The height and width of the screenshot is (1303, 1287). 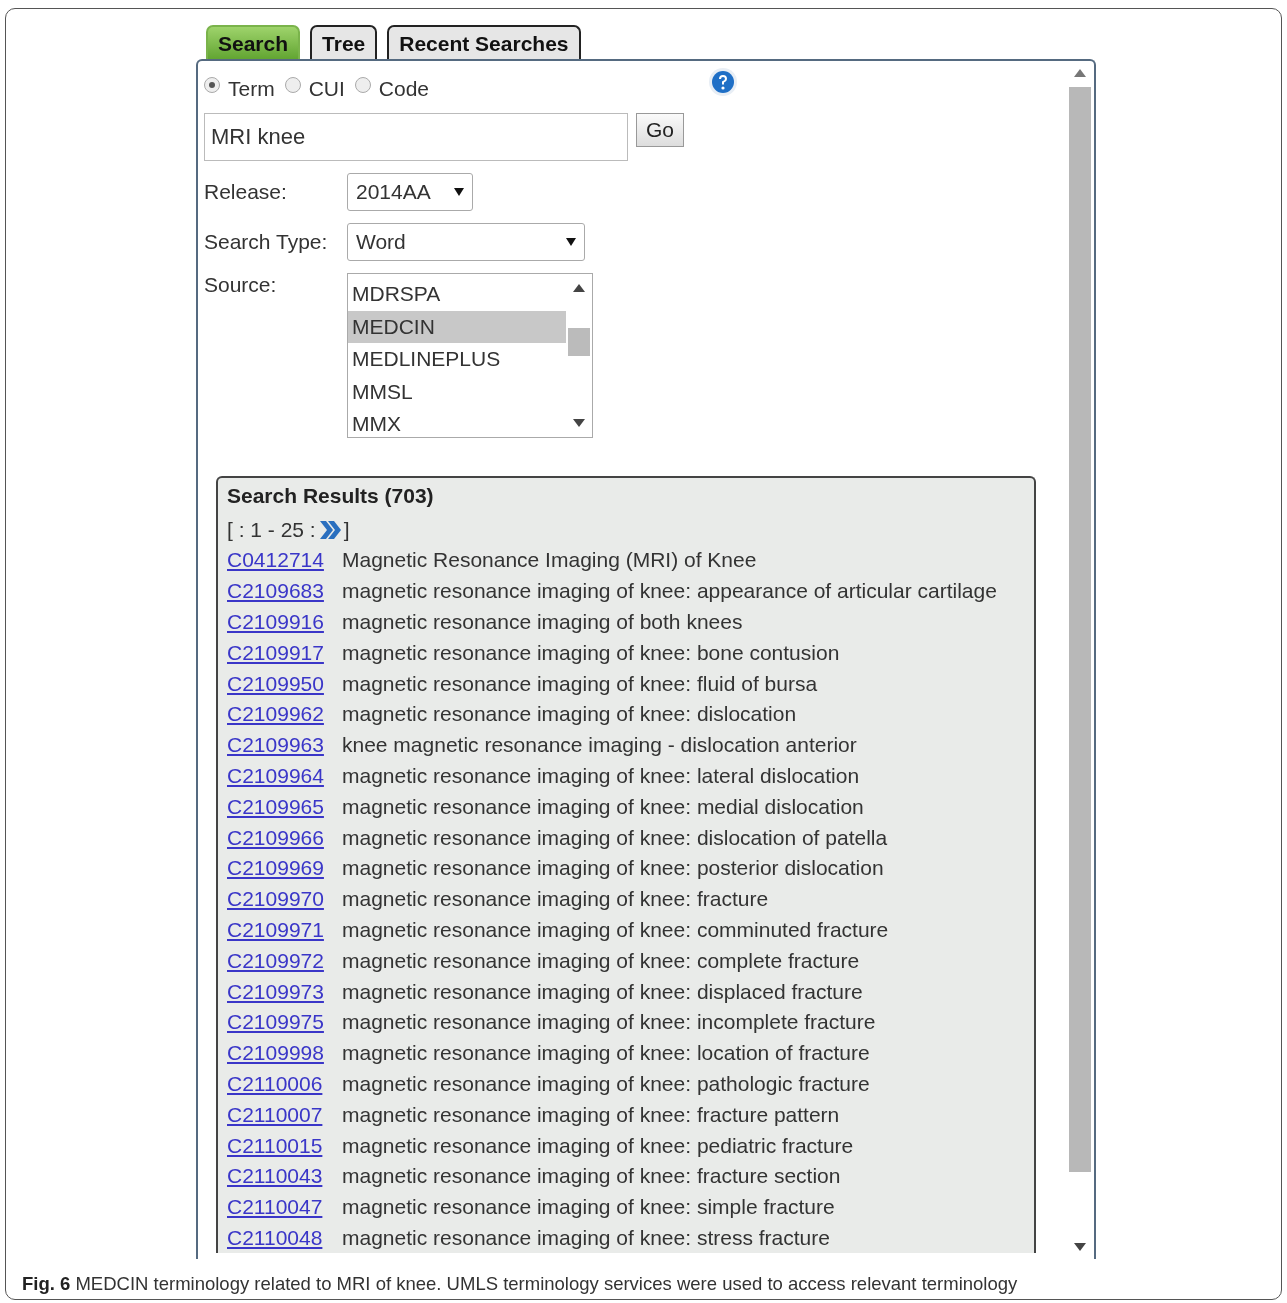 What do you see at coordinates (284, 714) in the screenshot?
I see `concept-link: C2109962` at bounding box center [284, 714].